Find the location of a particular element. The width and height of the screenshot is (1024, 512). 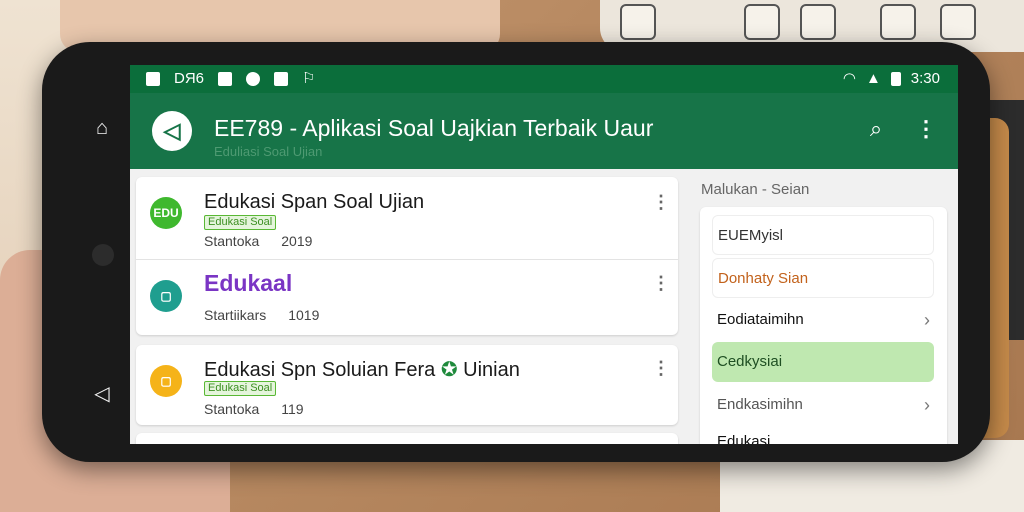

side-item-label: Edukasi is located at coordinates (744, 438).